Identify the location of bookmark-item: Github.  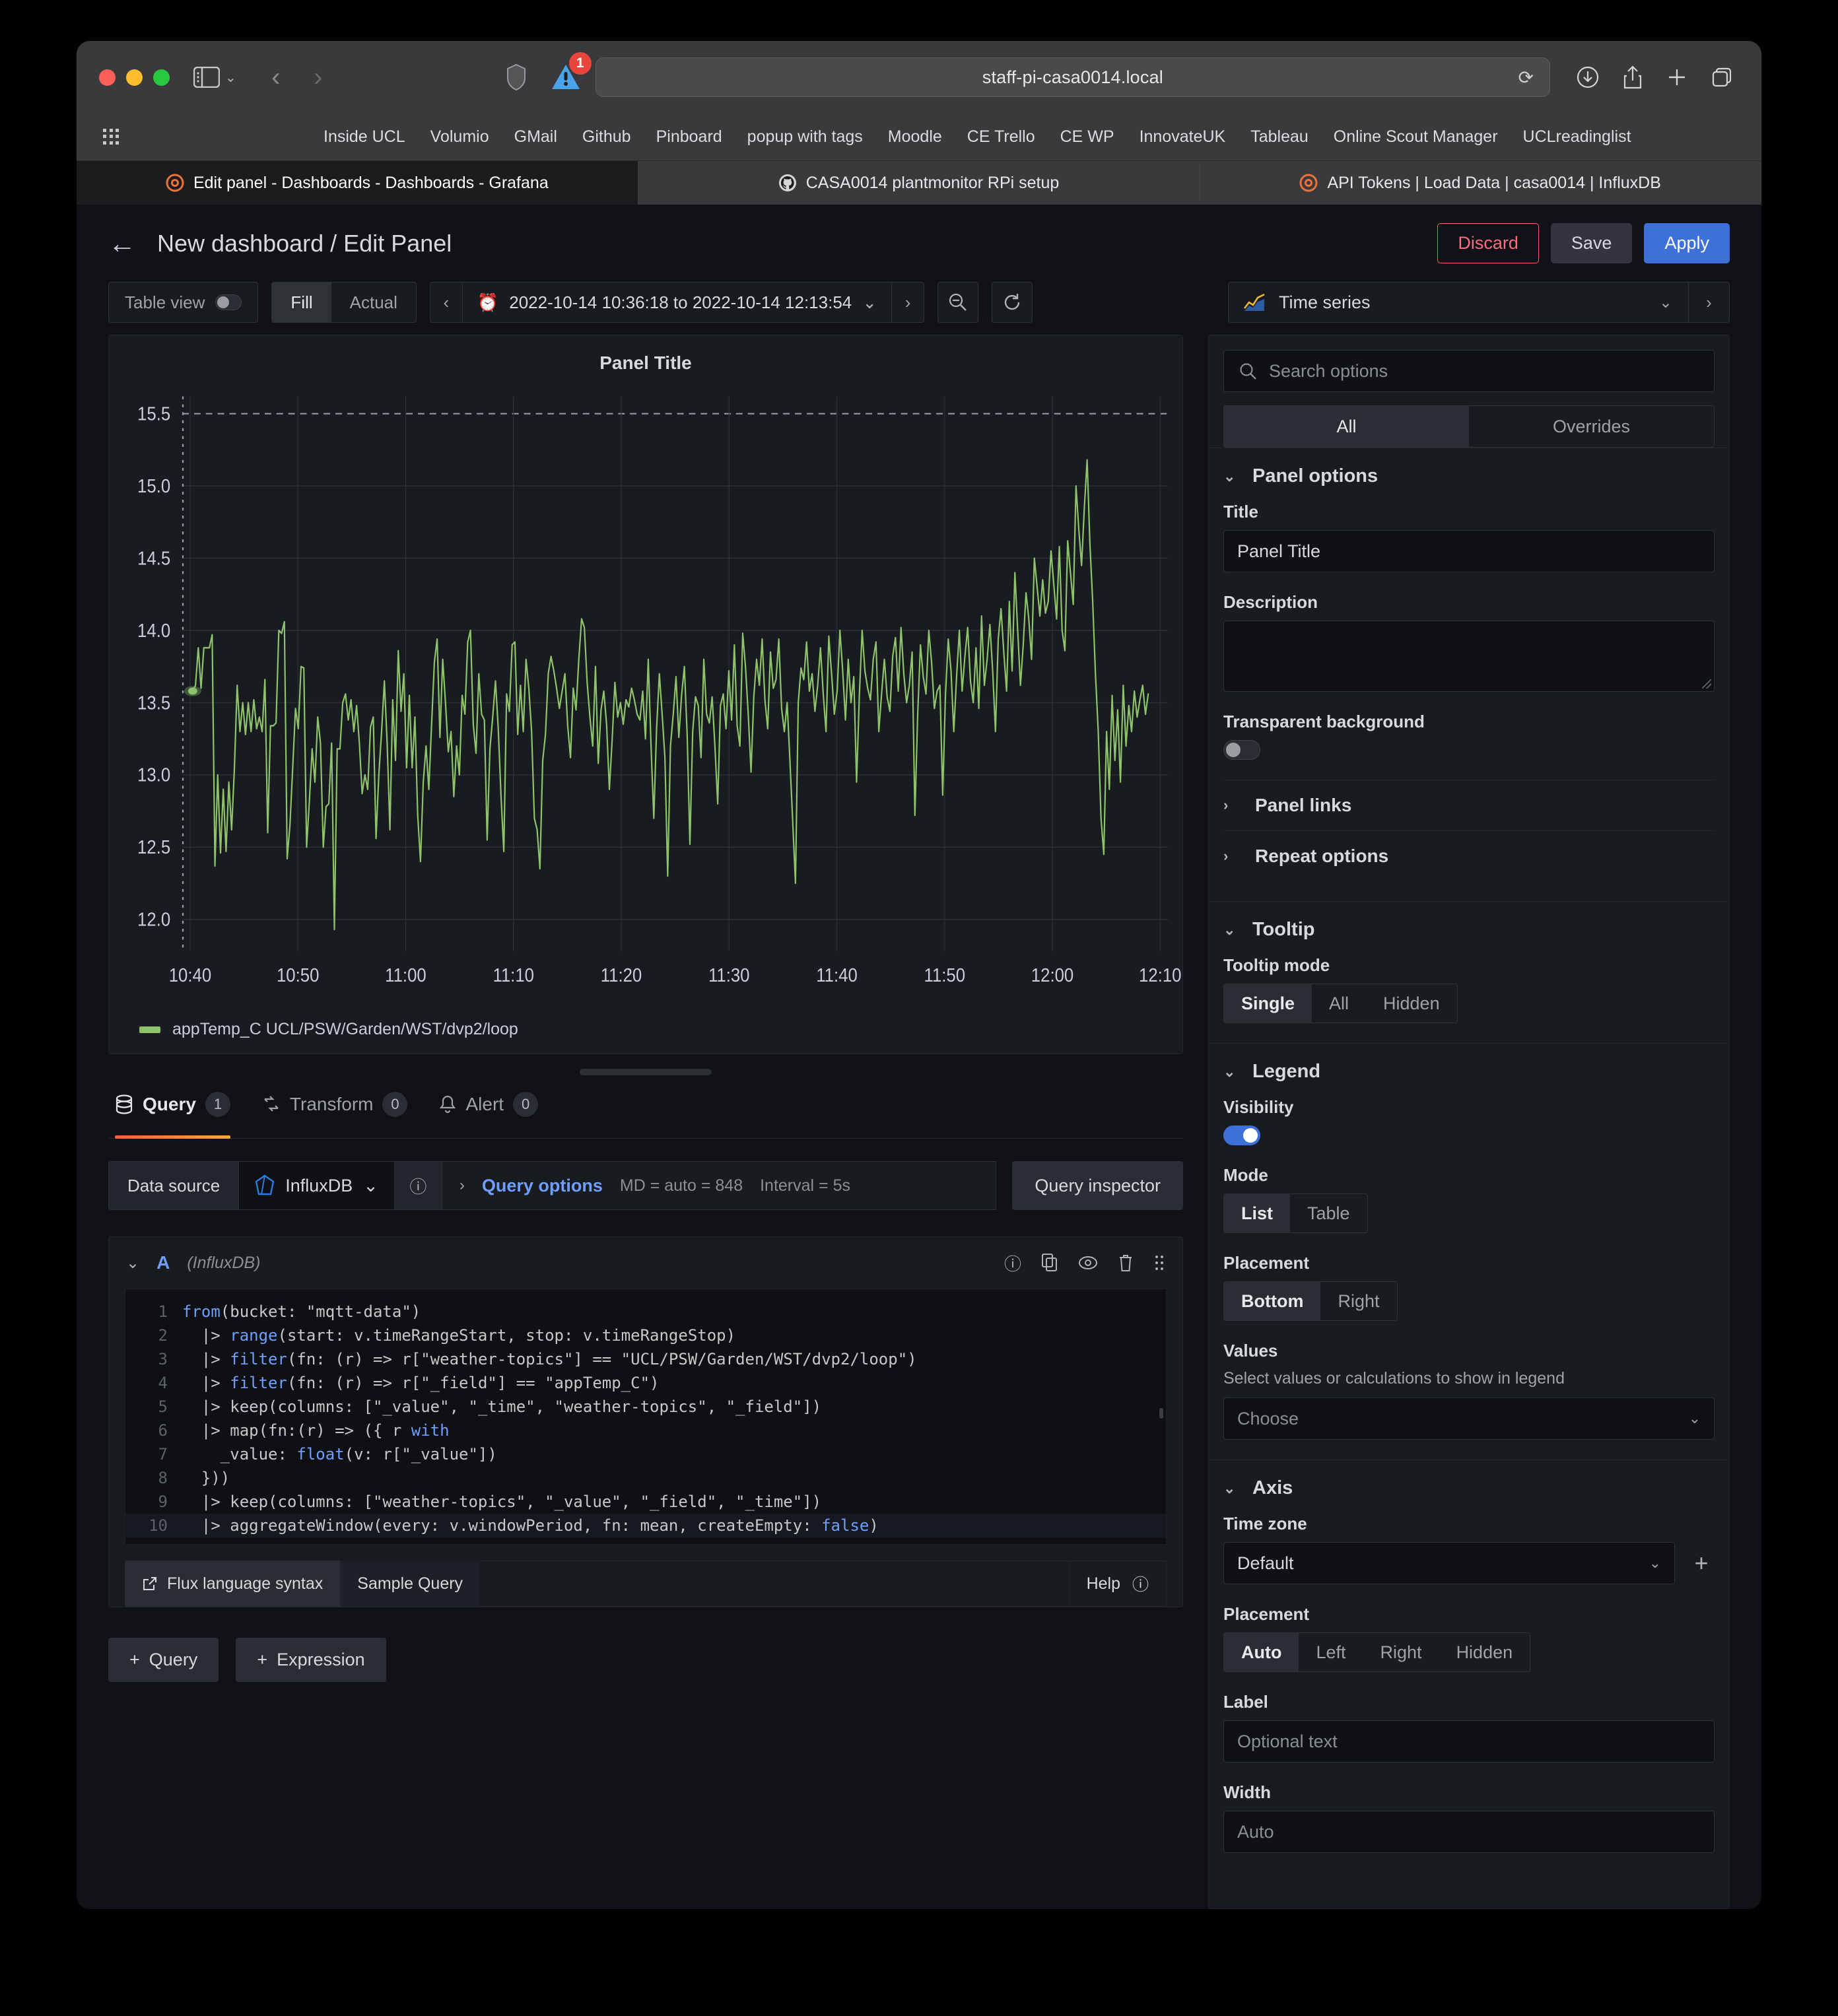
(607, 137).